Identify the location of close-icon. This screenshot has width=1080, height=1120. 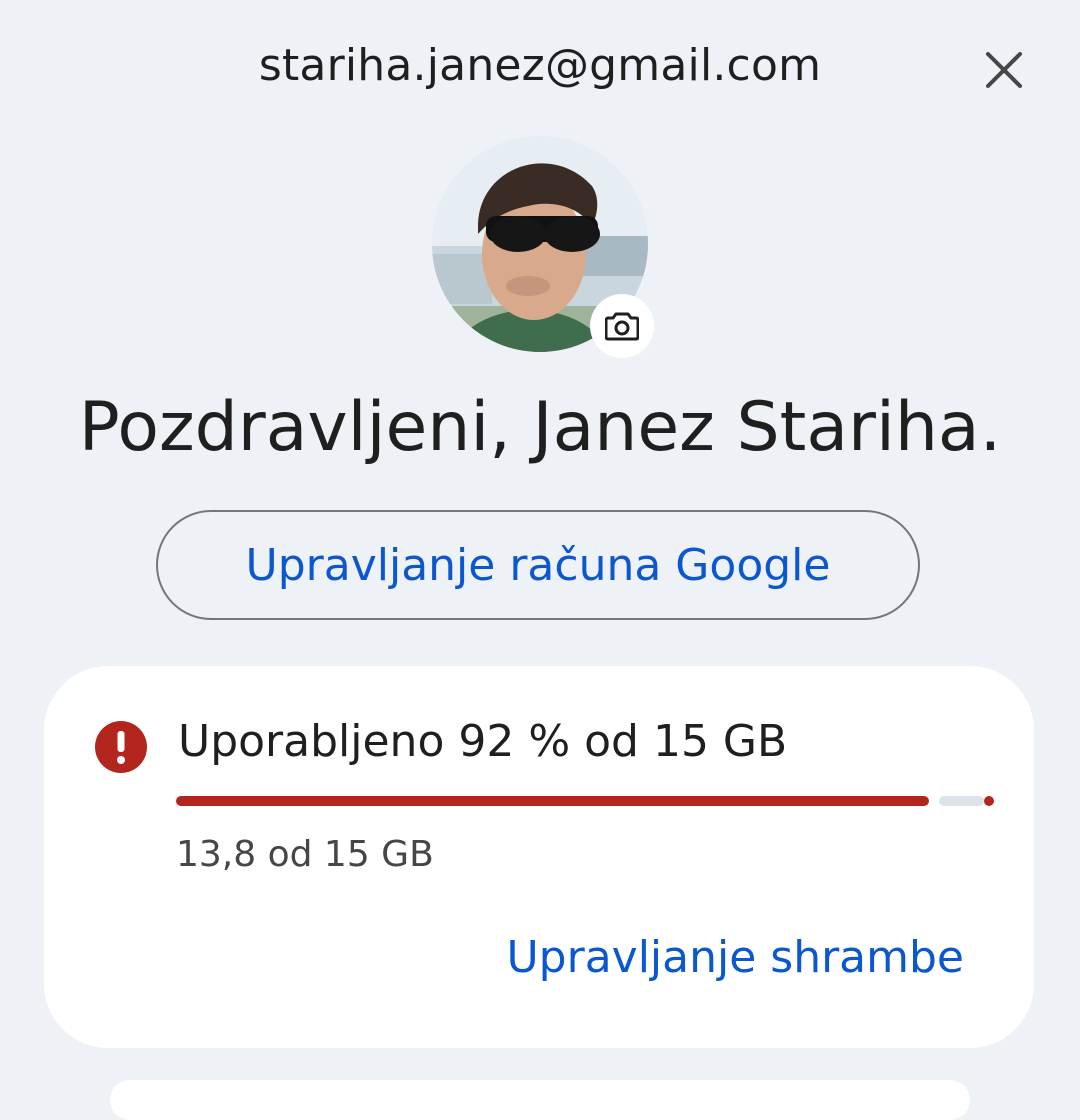
(1004, 70).